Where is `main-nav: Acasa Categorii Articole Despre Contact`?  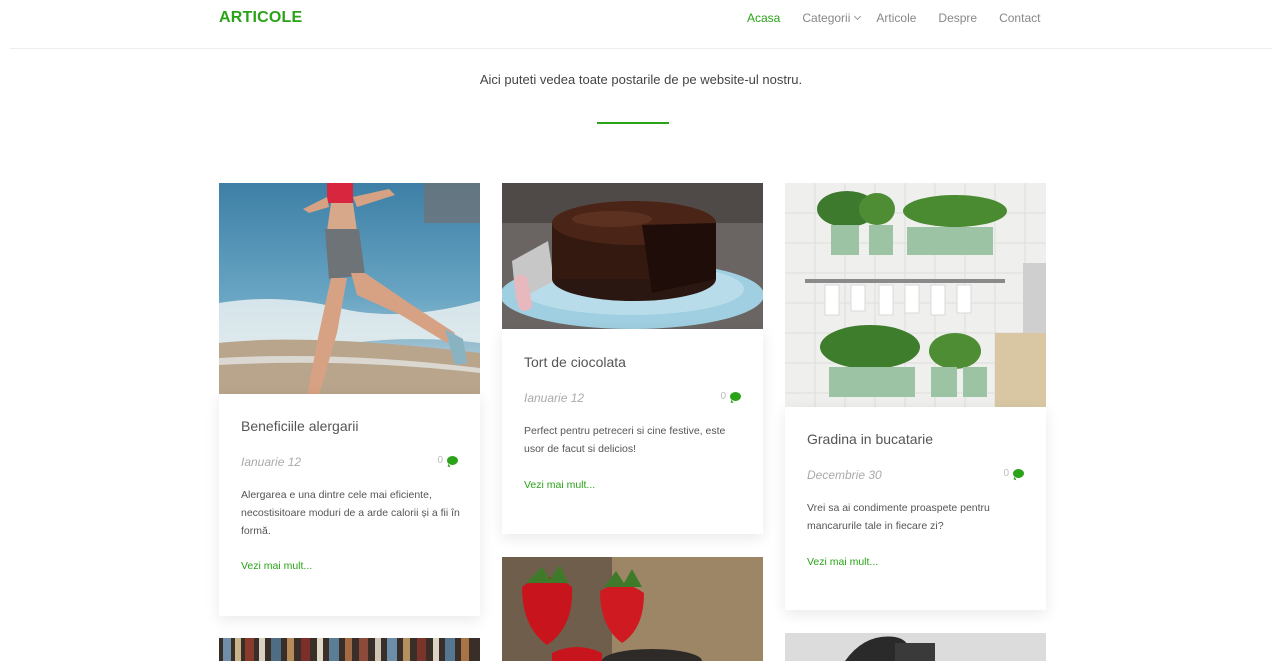 main-nav: Acasa Categorii Articole Despre Contact is located at coordinates (904, 18).